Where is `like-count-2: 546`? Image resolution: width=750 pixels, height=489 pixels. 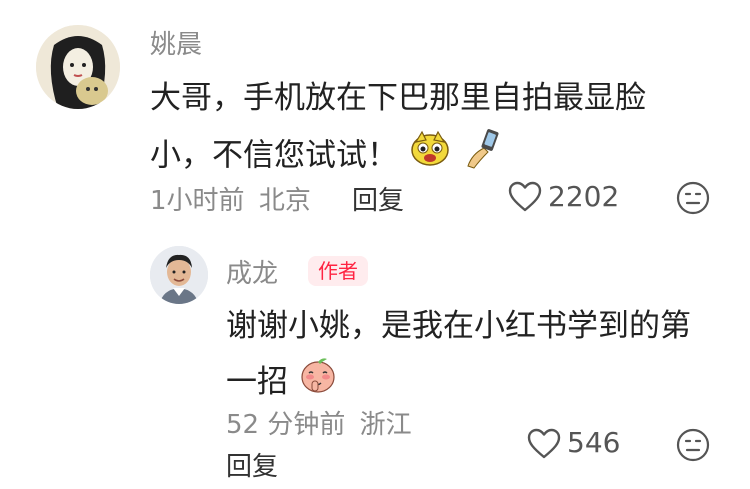
like-count-2: 546 is located at coordinates (594, 442).